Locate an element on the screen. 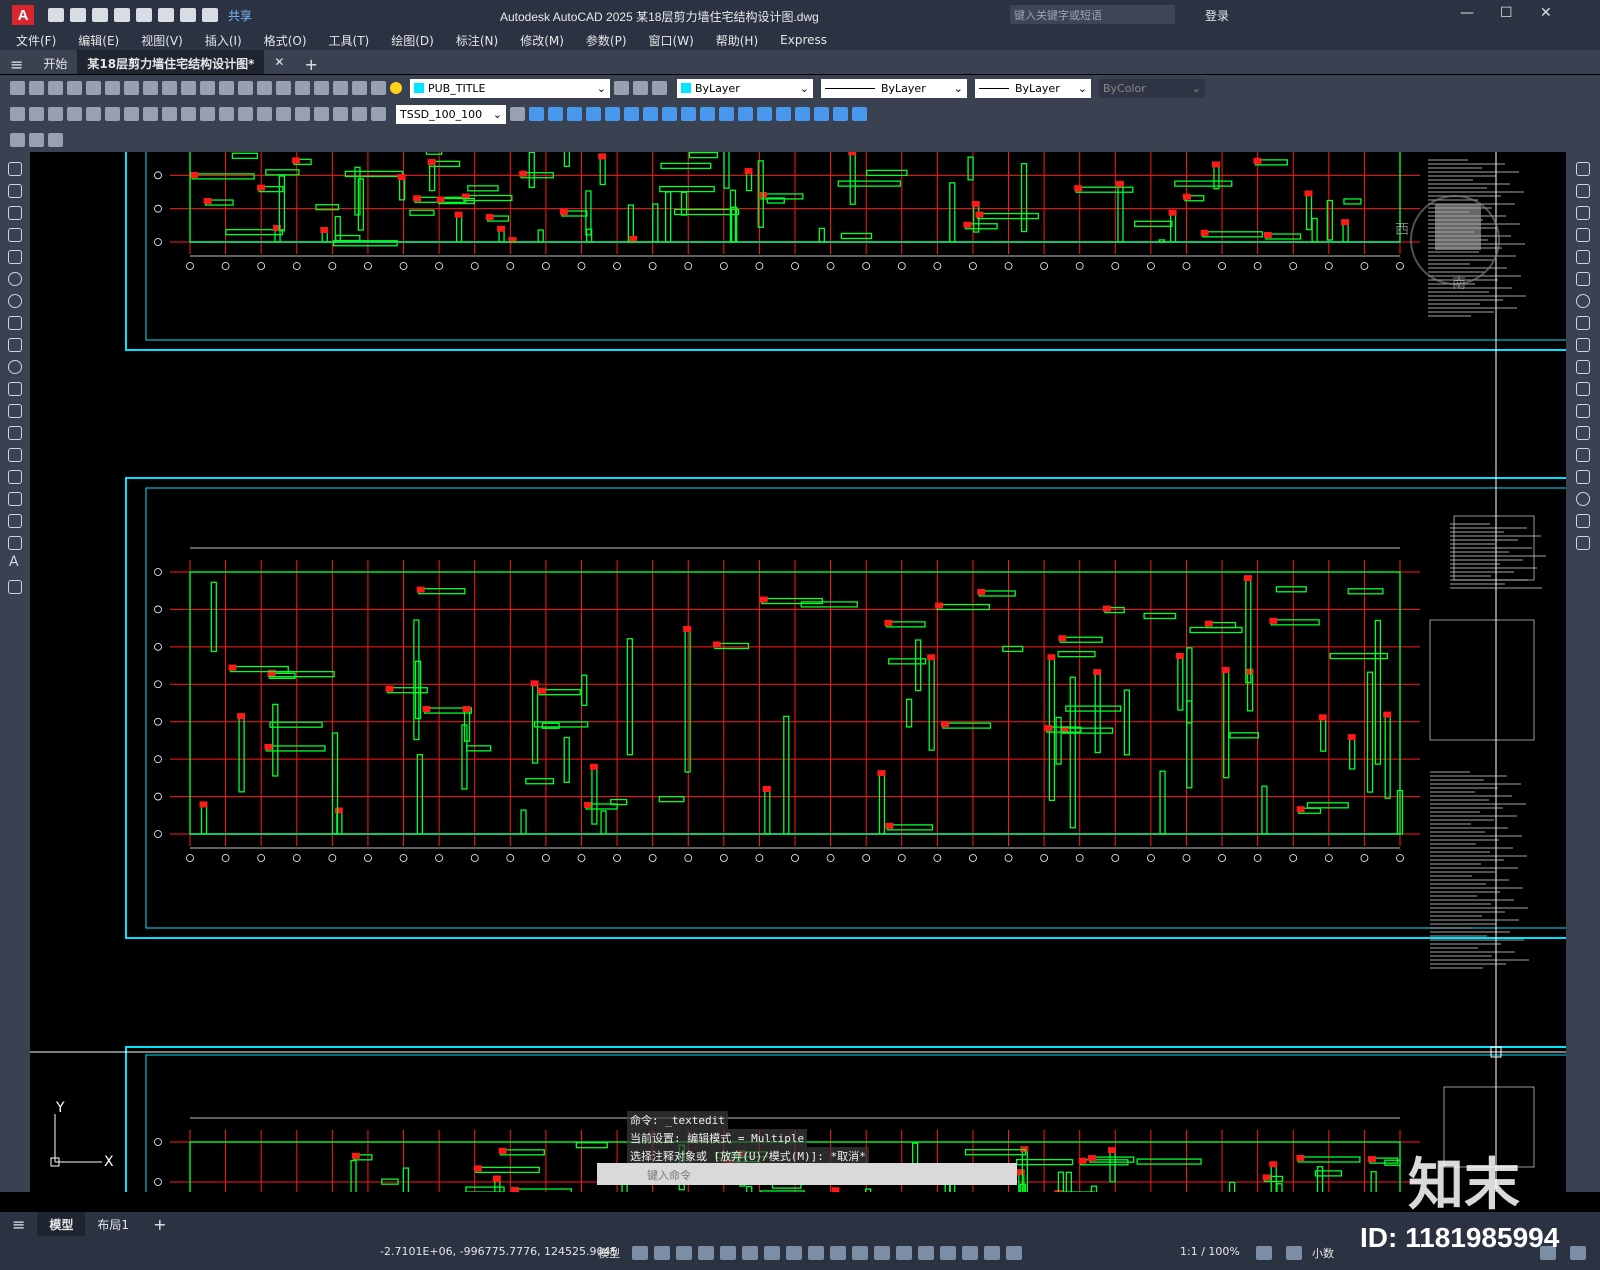 The height and width of the screenshot is (1270, 1600). help-icon is located at coordinates (359, 88).